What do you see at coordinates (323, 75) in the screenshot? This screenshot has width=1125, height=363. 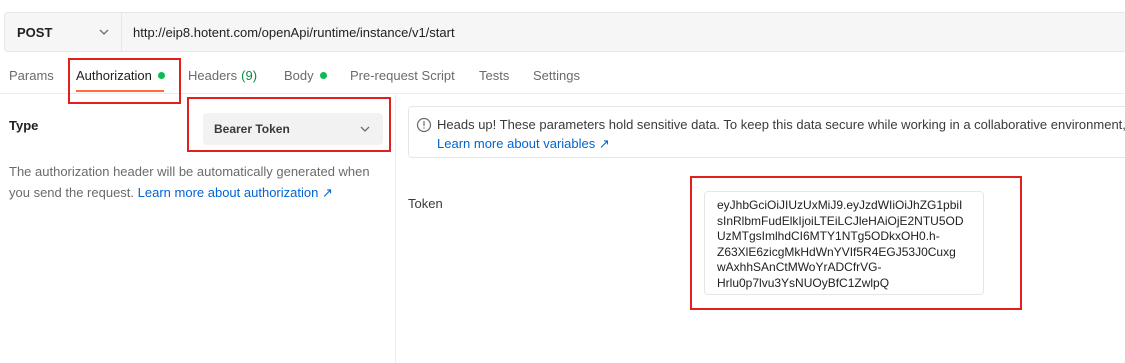 I see `body-dot-icon` at bounding box center [323, 75].